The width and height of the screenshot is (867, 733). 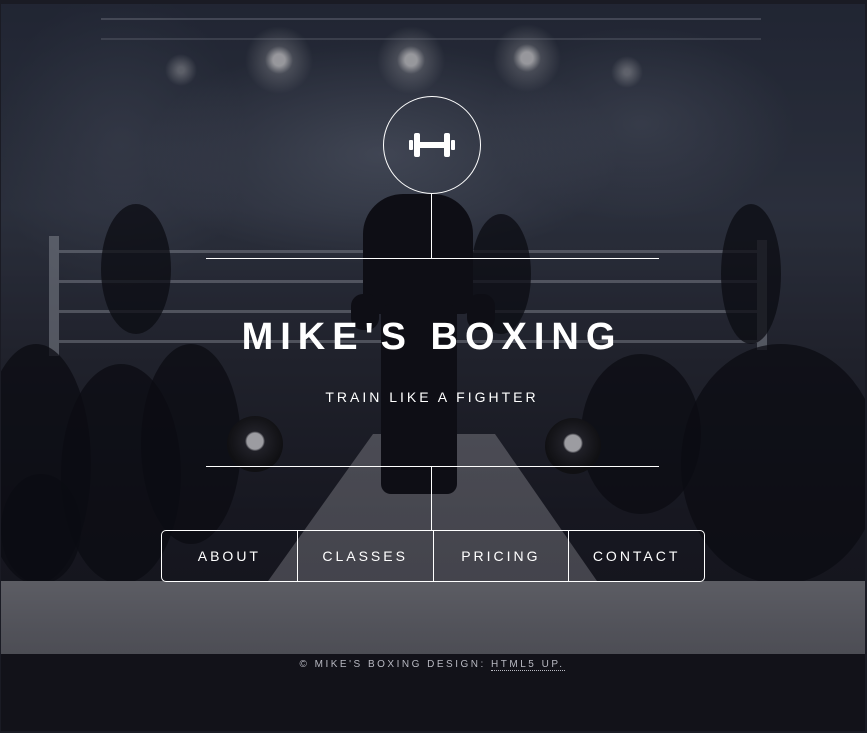 What do you see at coordinates (364, 556) in the screenshot?
I see `nav-classes-link: CLASSES` at bounding box center [364, 556].